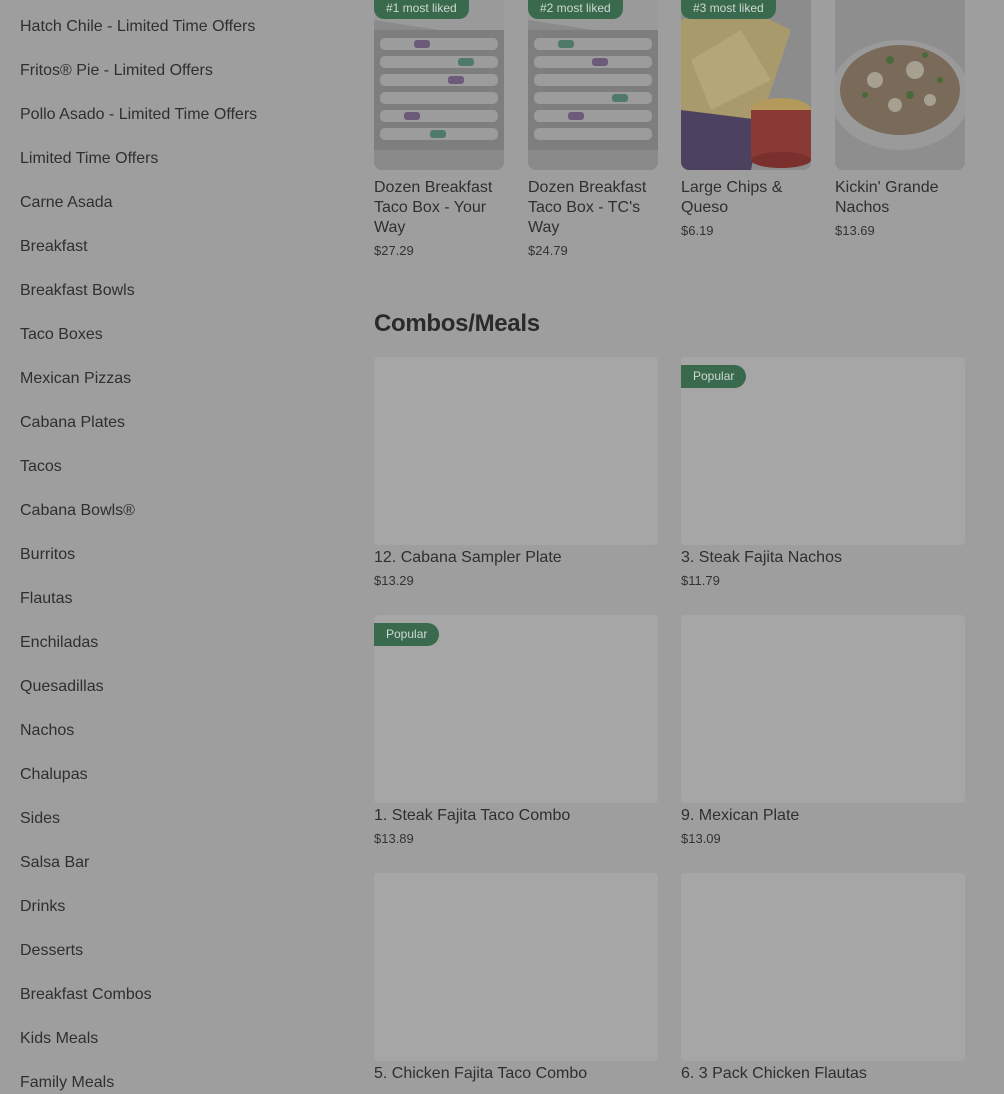 The width and height of the screenshot is (1004, 1094). Describe the element at coordinates (41, 476) in the screenshot. I see `sidebar-item-tacos: Tacos` at that location.